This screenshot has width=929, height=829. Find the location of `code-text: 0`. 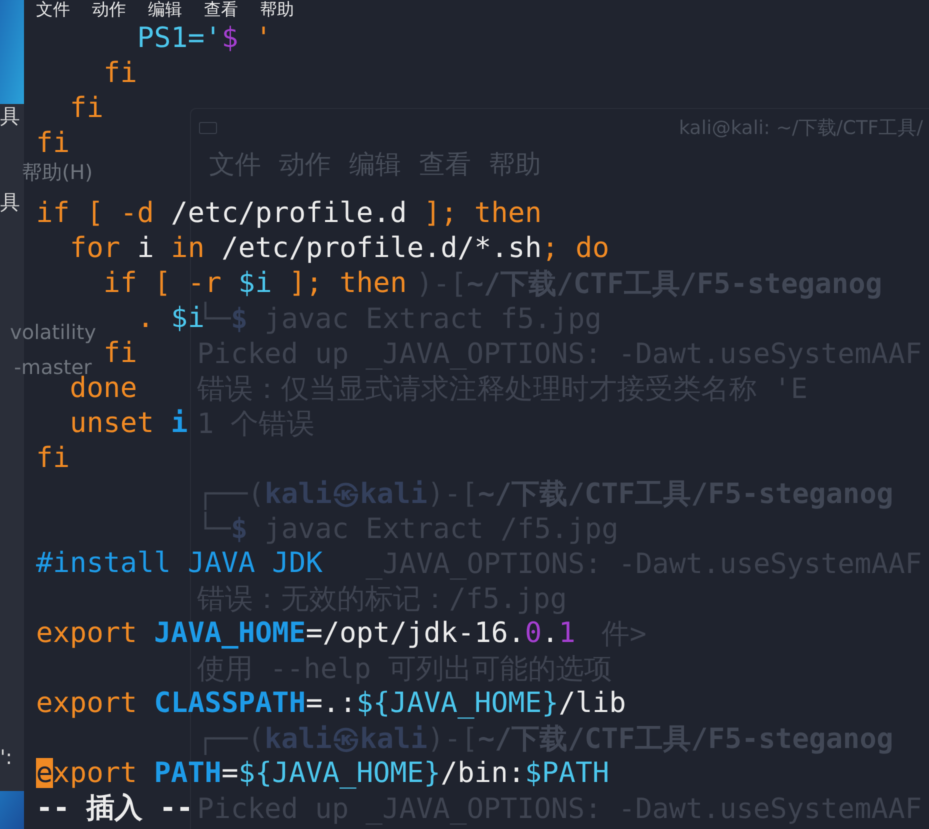

code-text: 0 is located at coordinates (533, 633).